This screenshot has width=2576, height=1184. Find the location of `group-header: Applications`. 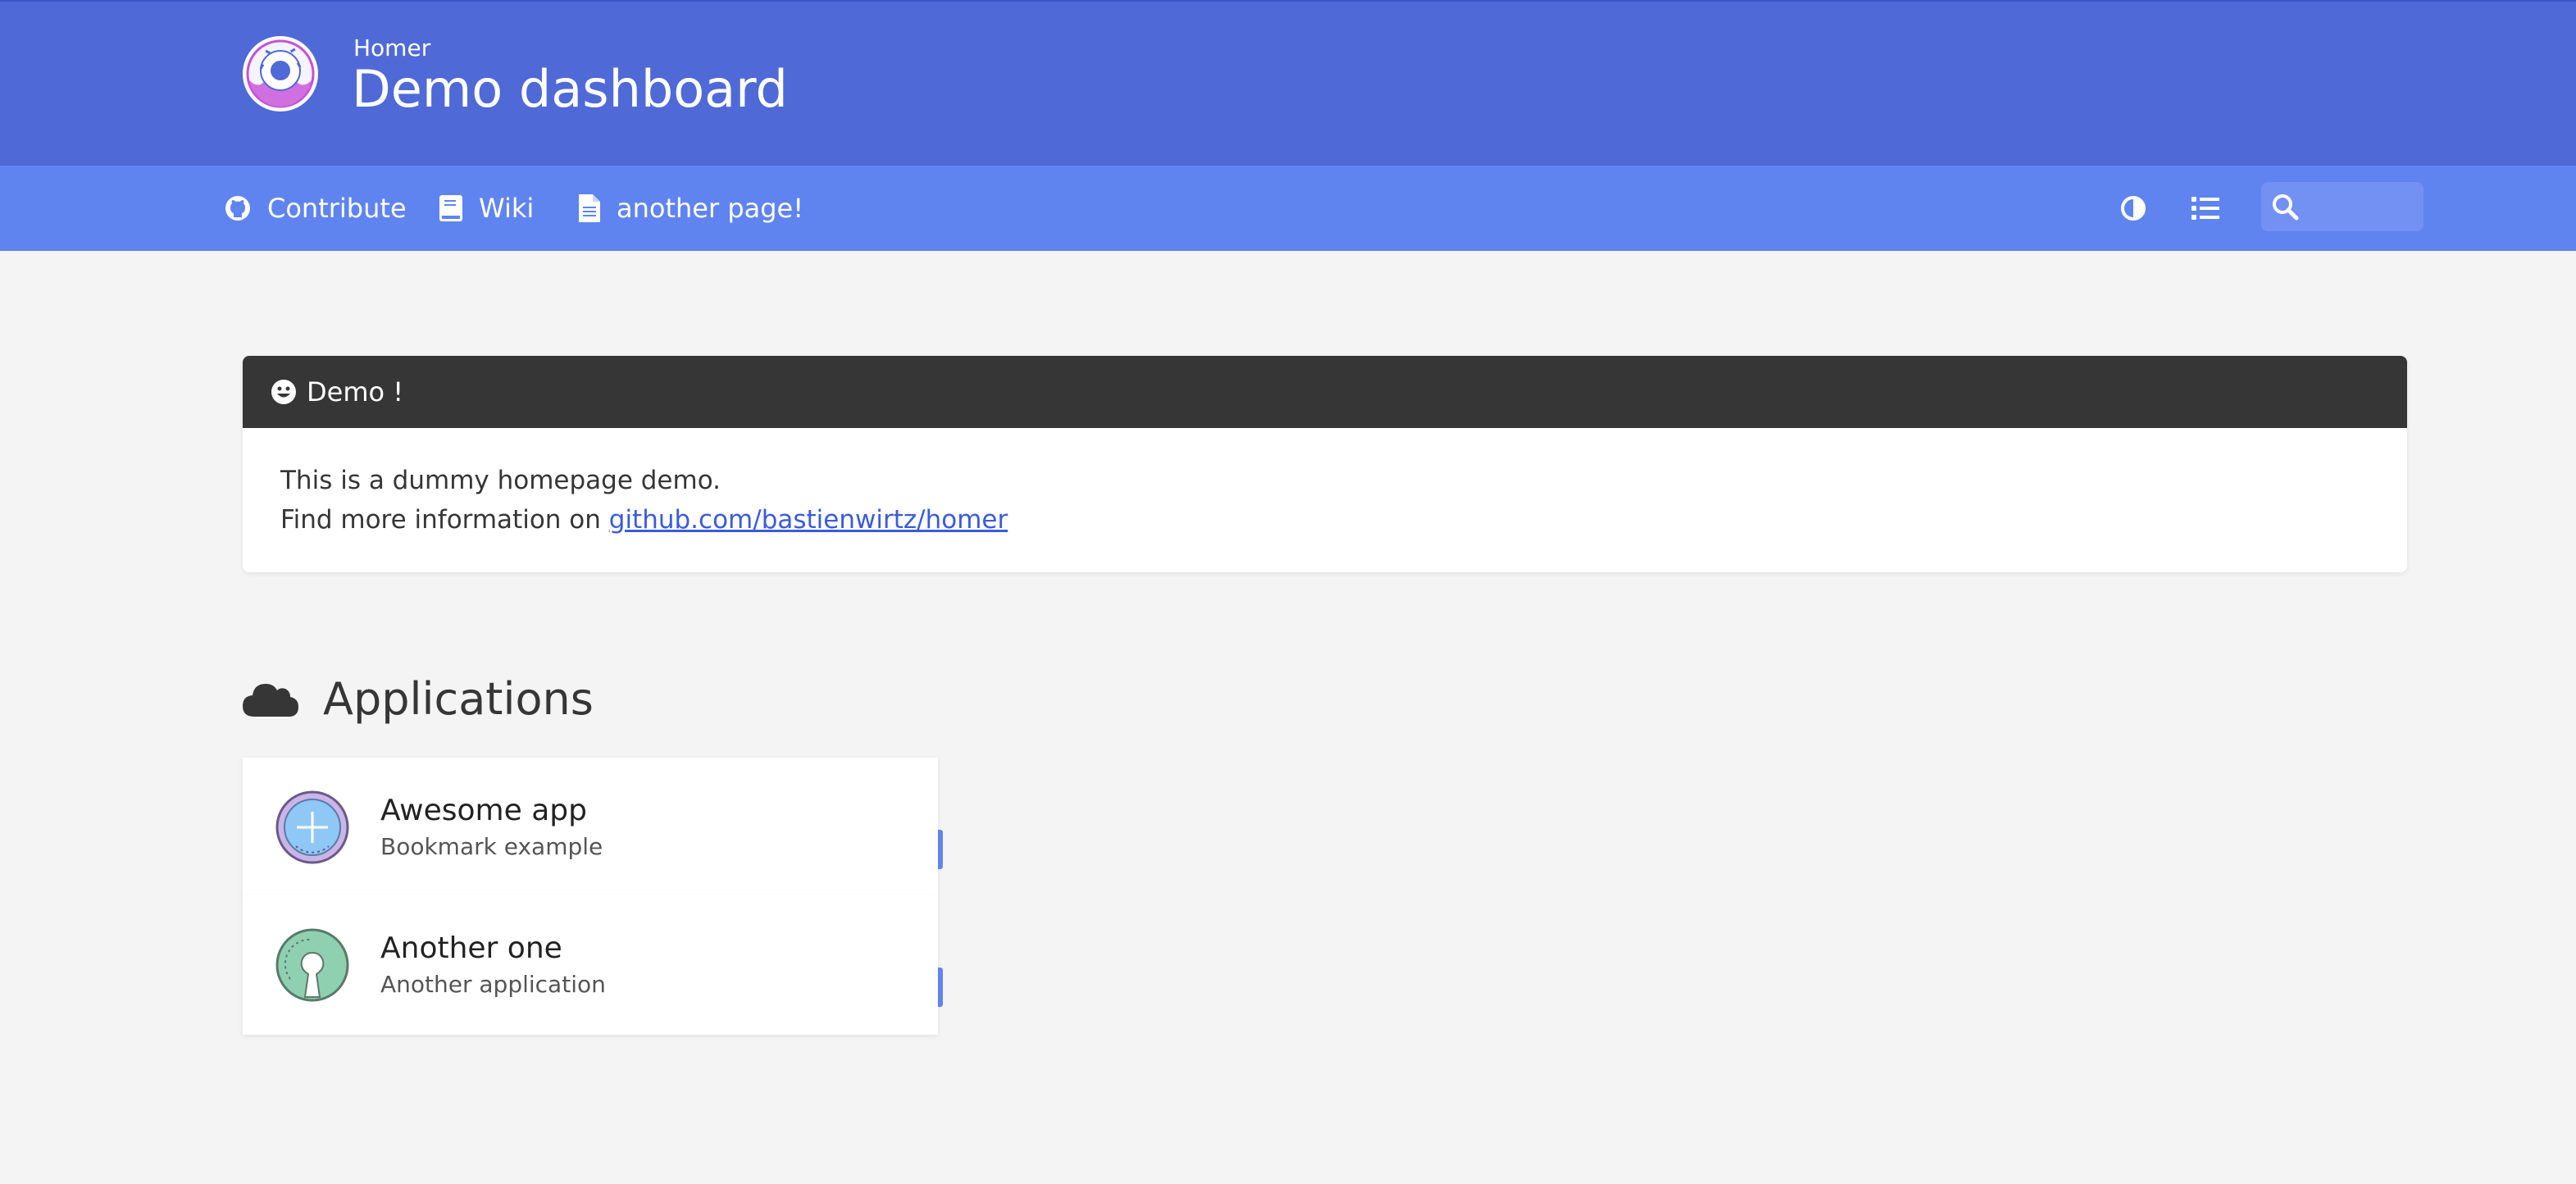

group-header: Applications is located at coordinates (418, 698).